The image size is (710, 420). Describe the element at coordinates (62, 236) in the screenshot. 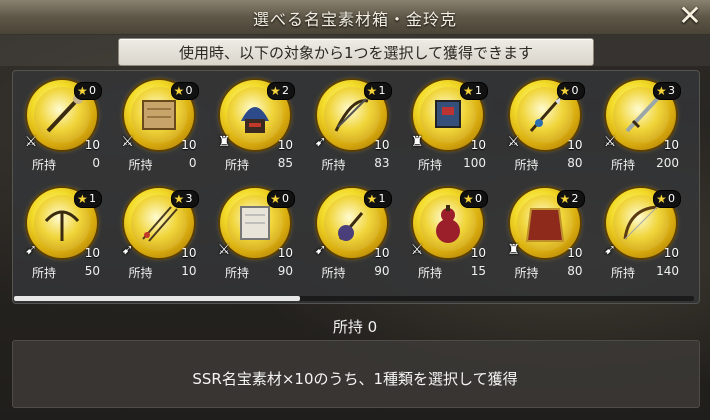

I see `item-cell: ★ 1 ➹ 10 所持 50` at that location.